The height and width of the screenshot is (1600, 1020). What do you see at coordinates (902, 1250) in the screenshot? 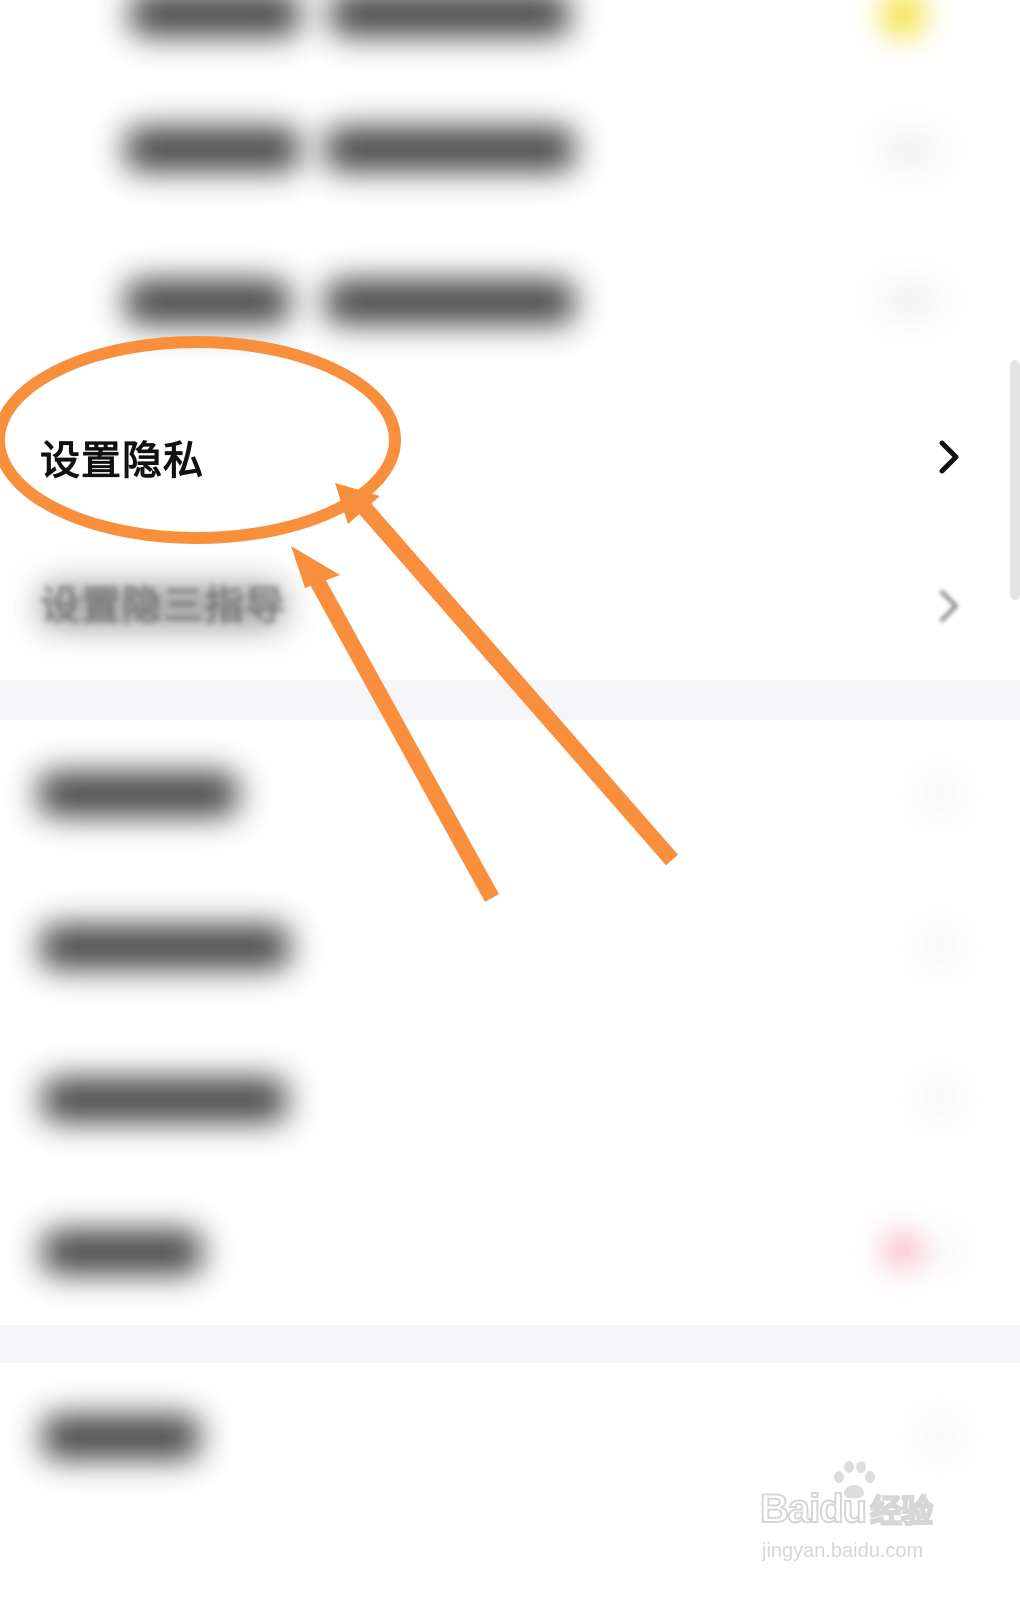
I see `notification-badge` at bounding box center [902, 1250].